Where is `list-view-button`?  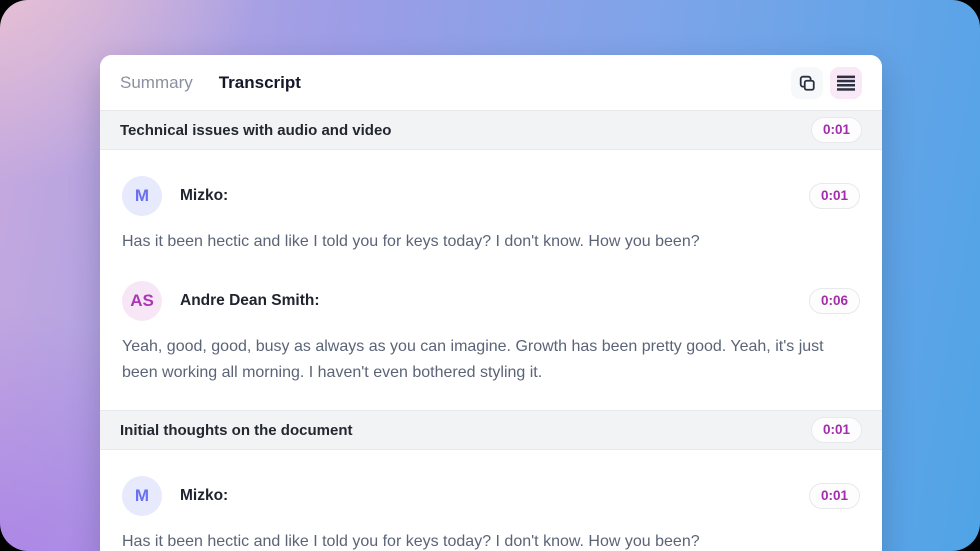 list-view-button is located at coordinates (846, 82).